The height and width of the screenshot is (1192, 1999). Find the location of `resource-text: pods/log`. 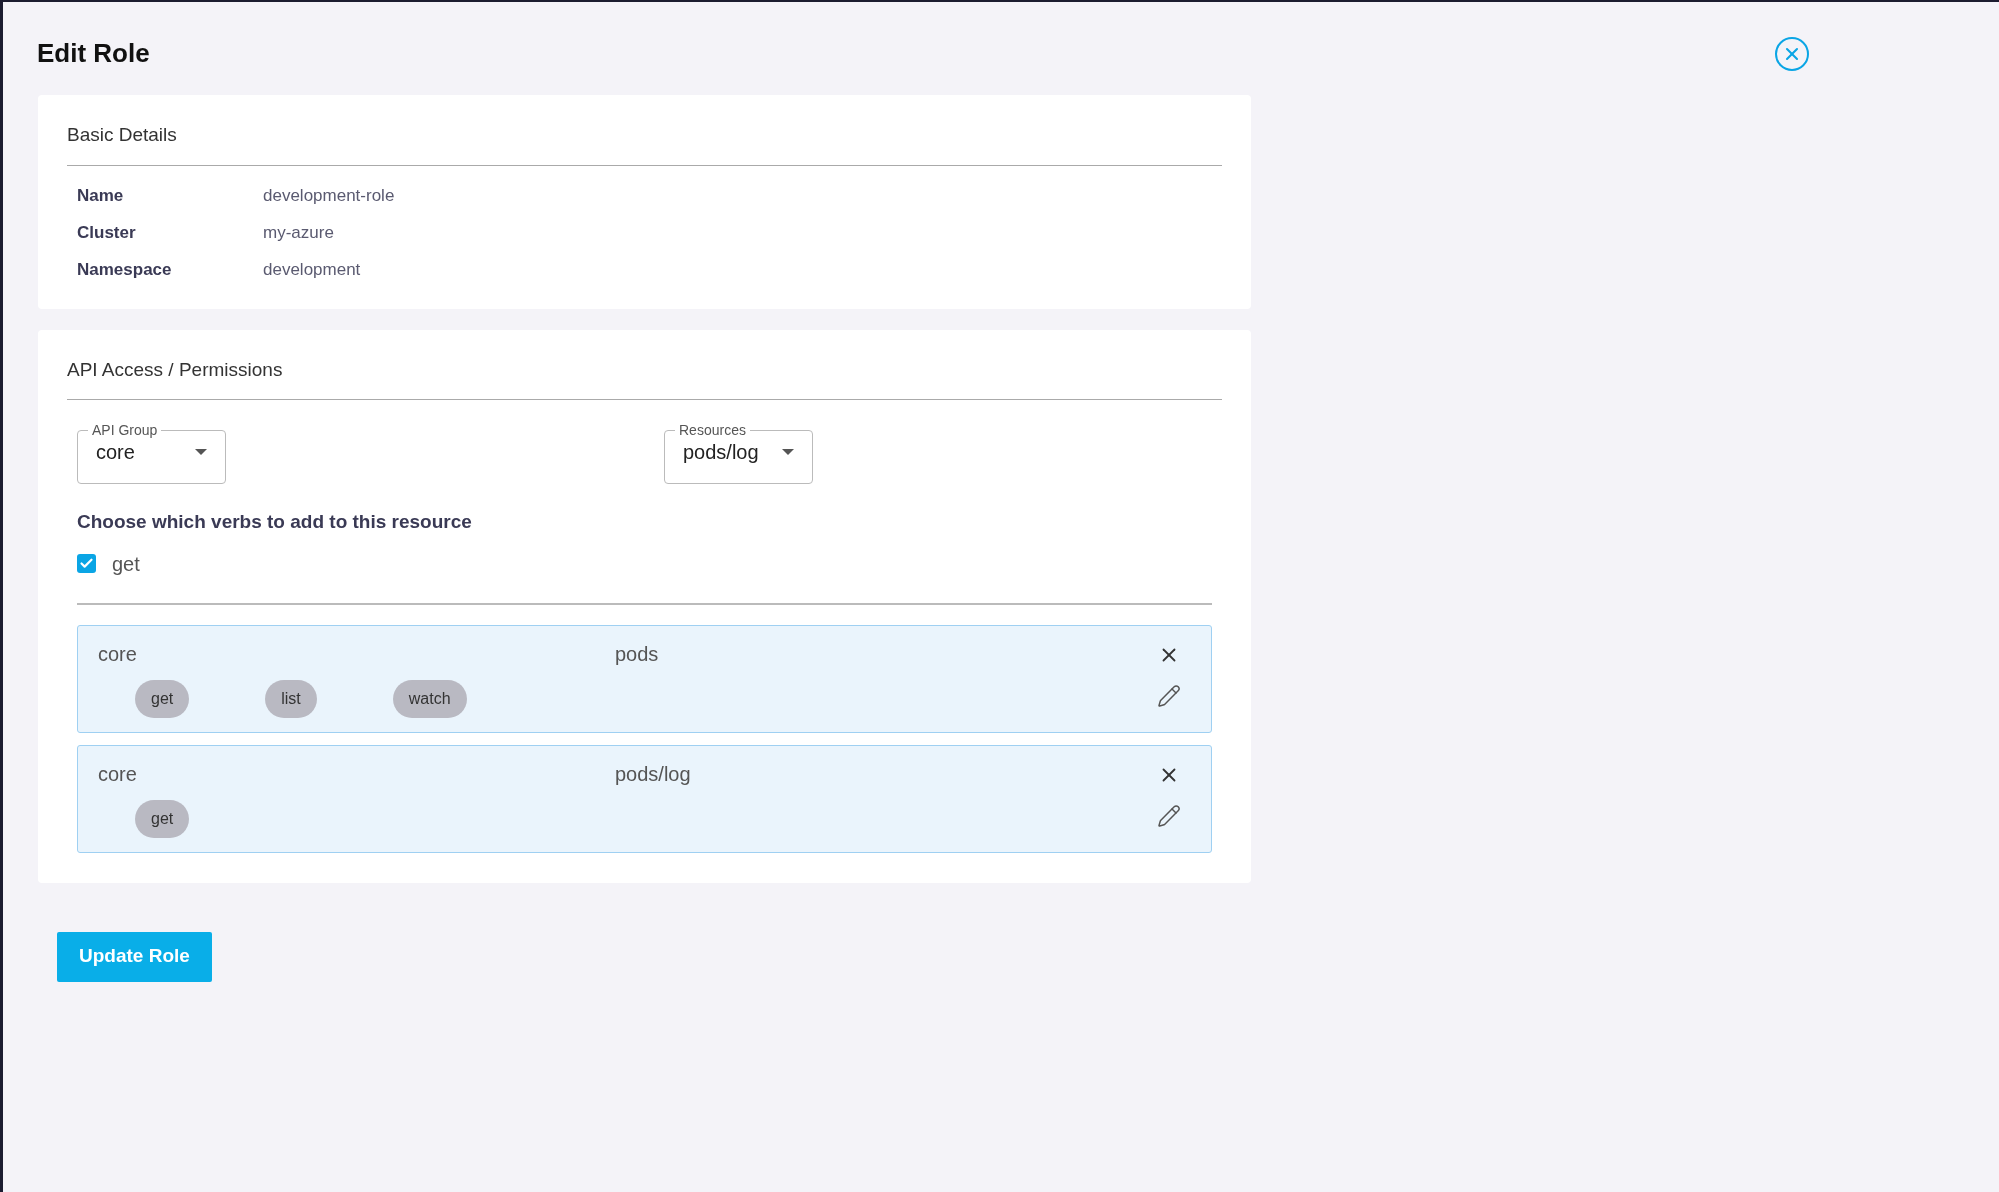

resource-text: pods/log is located at coordinates (653, 774).